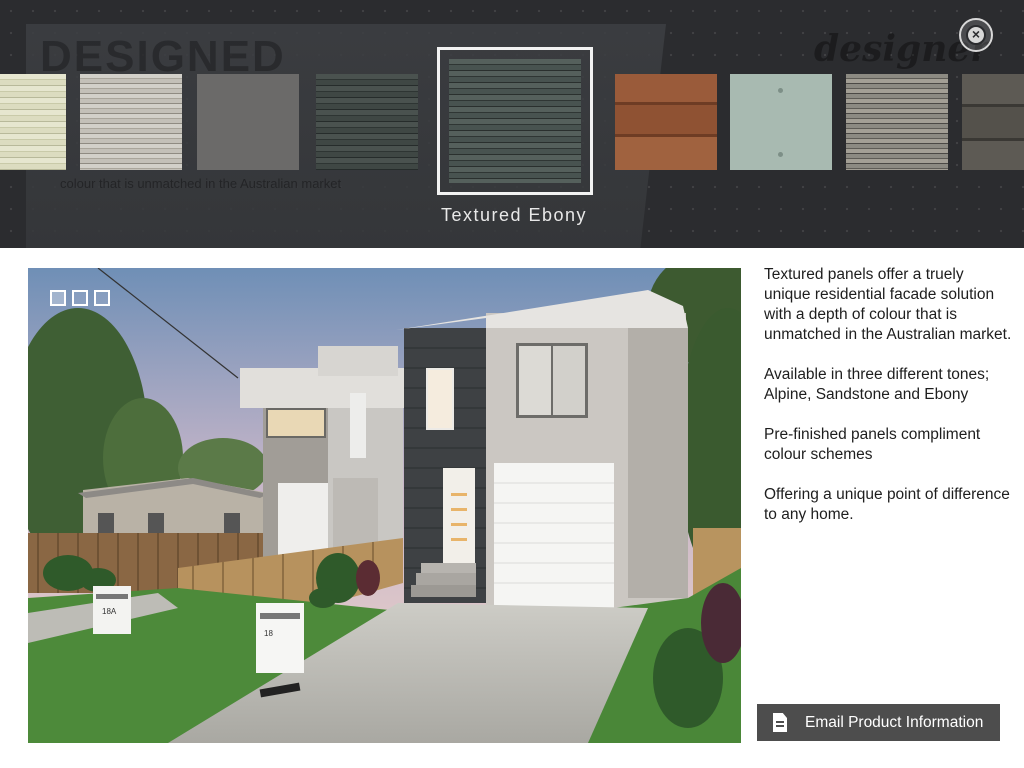  Describe the element at coordinates (514, 215) in the screenshot. I see `selected-swatch-name: Textured Ebony` at that location.